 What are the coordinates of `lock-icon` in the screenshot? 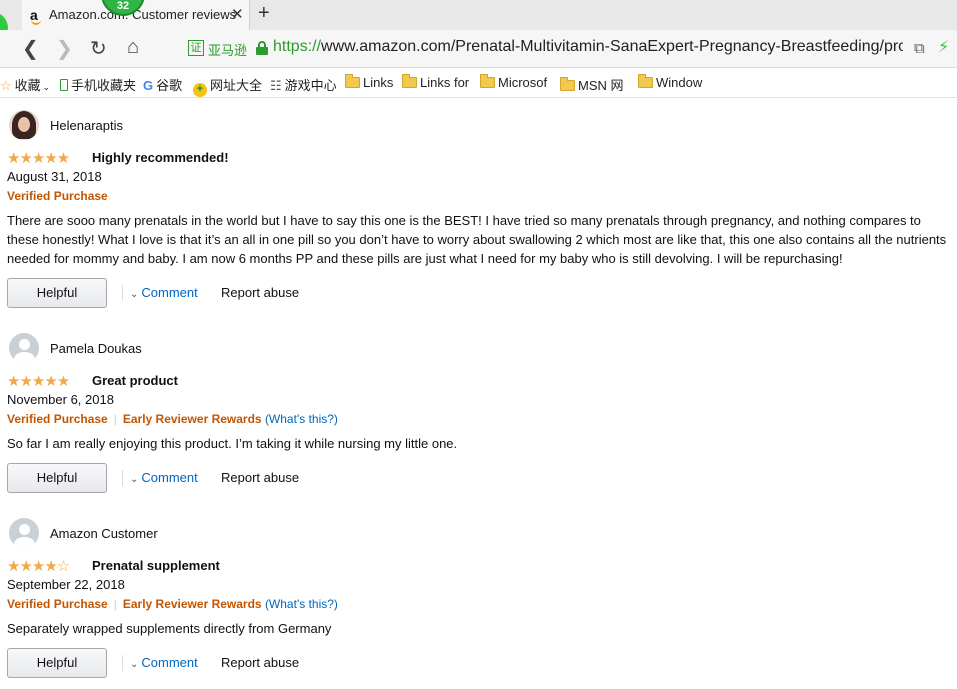 It's located at (262, 48).